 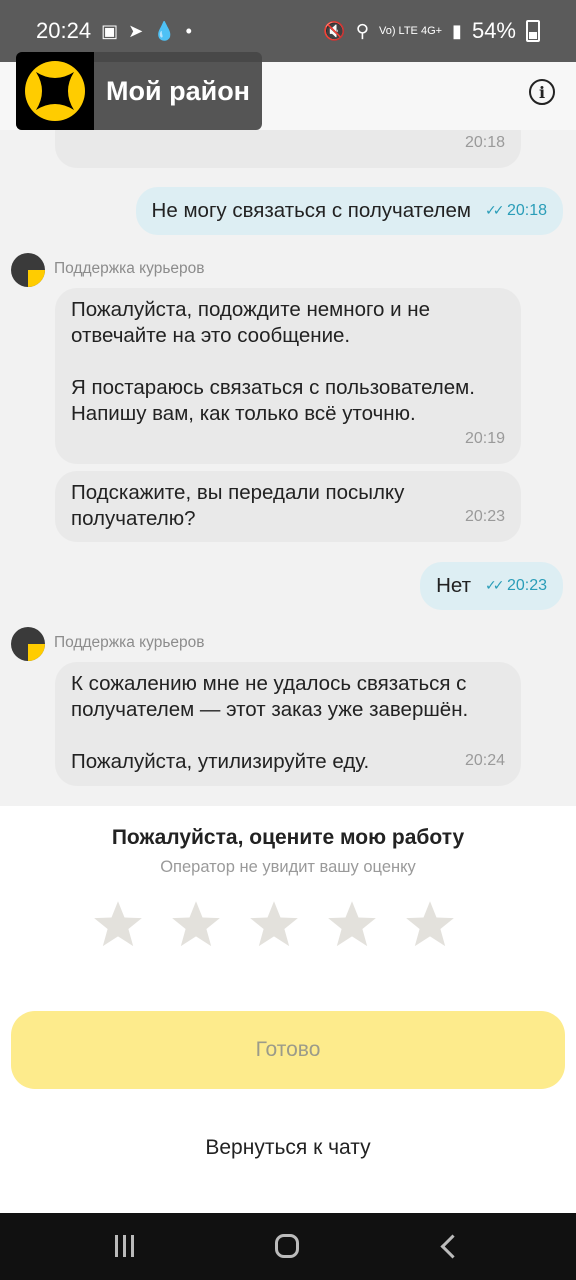 I want to click on message-time: ✓✓ 20:18, so click(x=516, y=210).